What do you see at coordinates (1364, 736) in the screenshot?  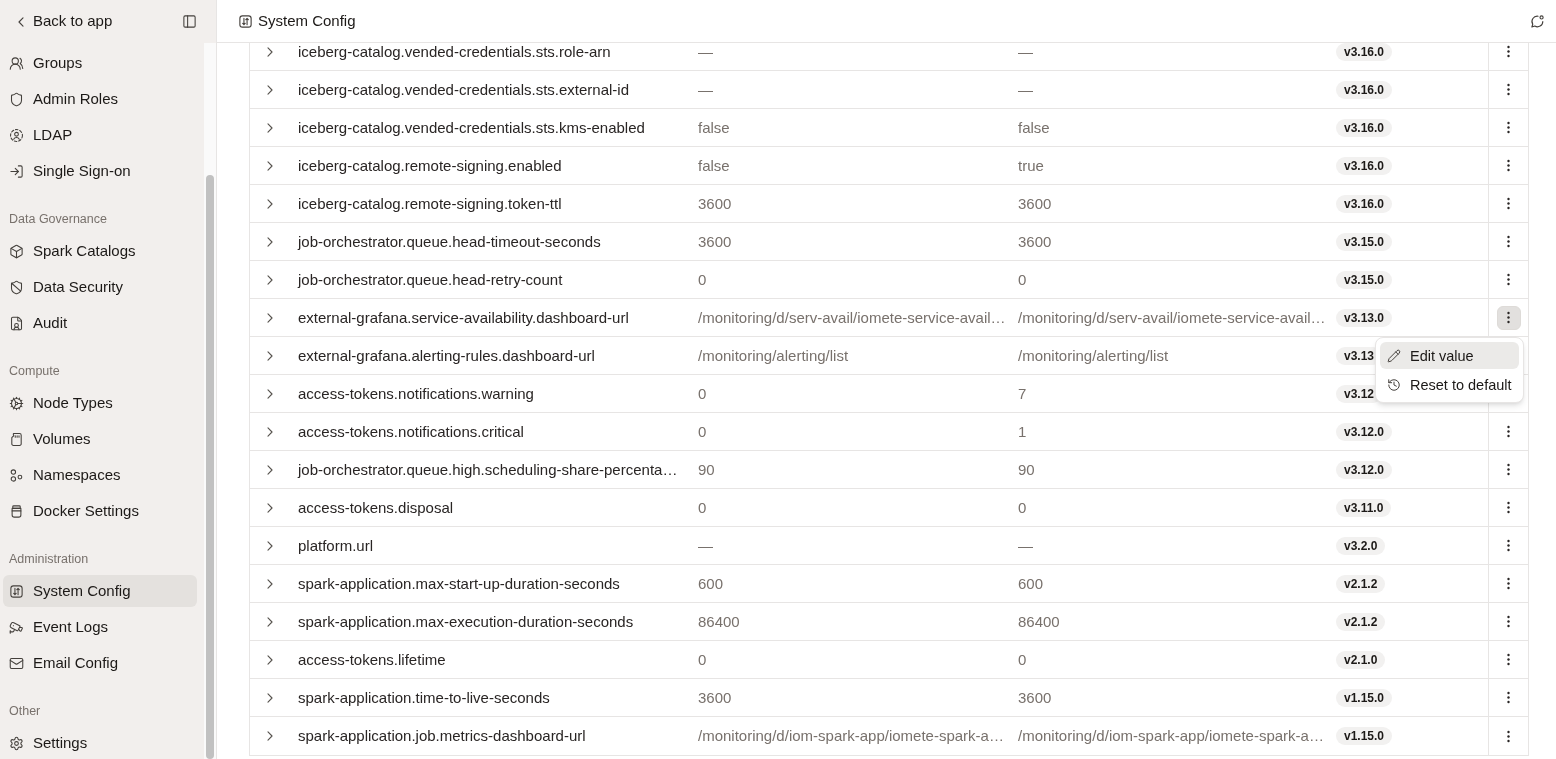 I see `version-badge: v1.15.0` at bounding box center [1364, 736].